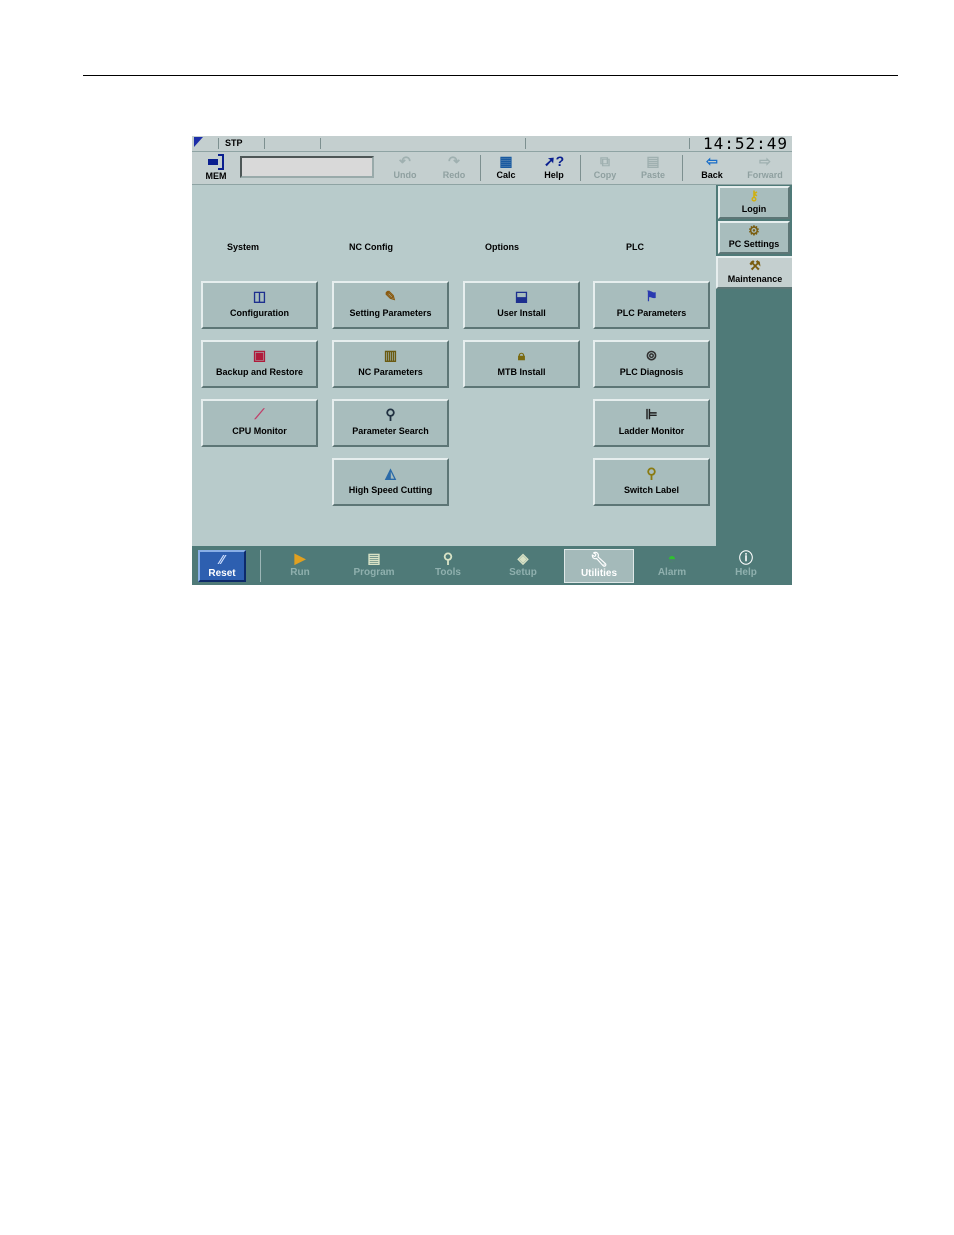 The height and width of the screenshot is (1235, 954). Describe the element at coordinates (390, 482) in the screenshot. I see `high-speed-cutting-button: ◭ High Speed Cutting` at that location.